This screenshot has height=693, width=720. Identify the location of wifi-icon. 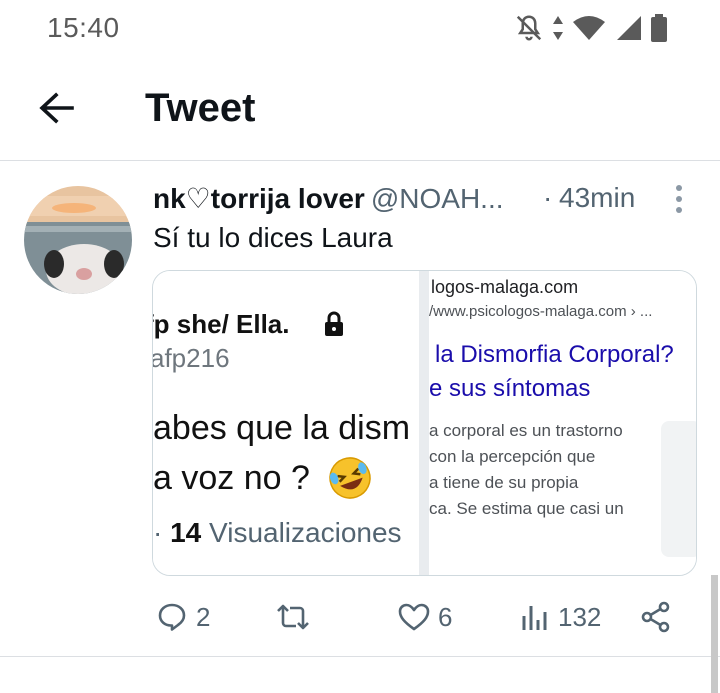
(589, 28).